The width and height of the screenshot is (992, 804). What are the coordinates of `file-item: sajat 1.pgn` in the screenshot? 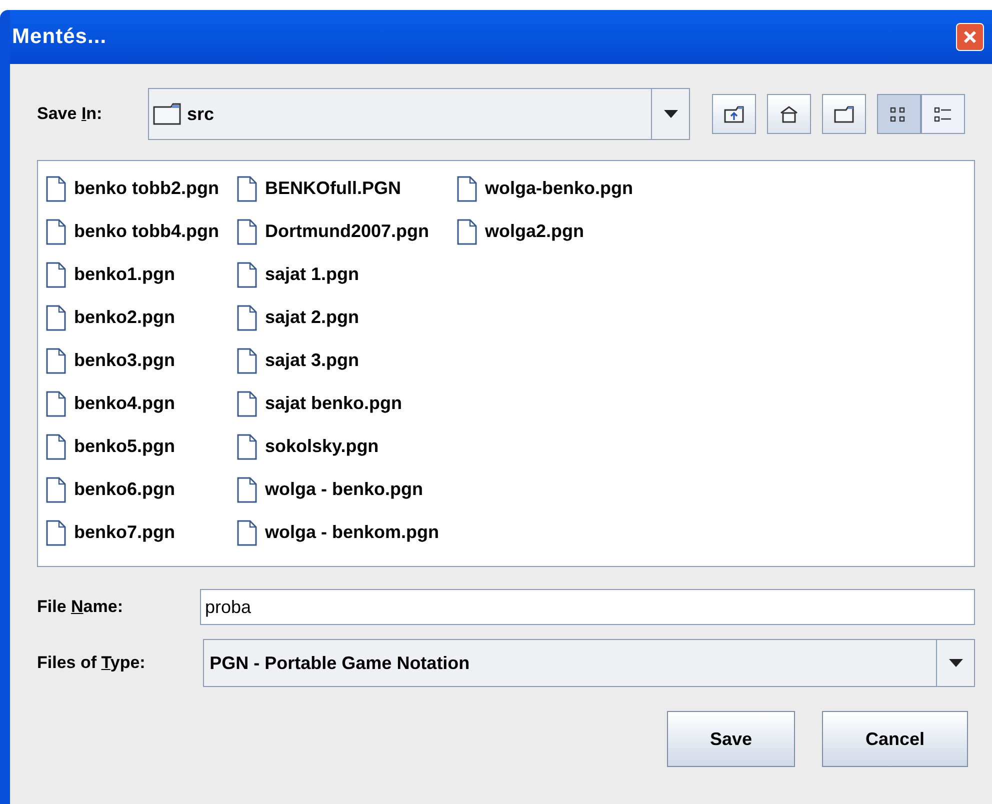 It's located at (341, 274).